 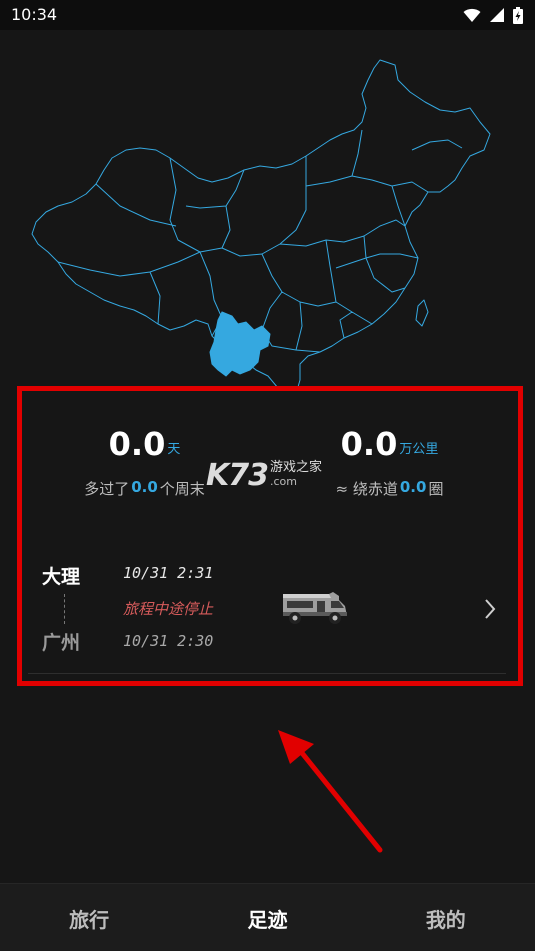 I want to click on wifi-icon, so click(x=472, y=15).